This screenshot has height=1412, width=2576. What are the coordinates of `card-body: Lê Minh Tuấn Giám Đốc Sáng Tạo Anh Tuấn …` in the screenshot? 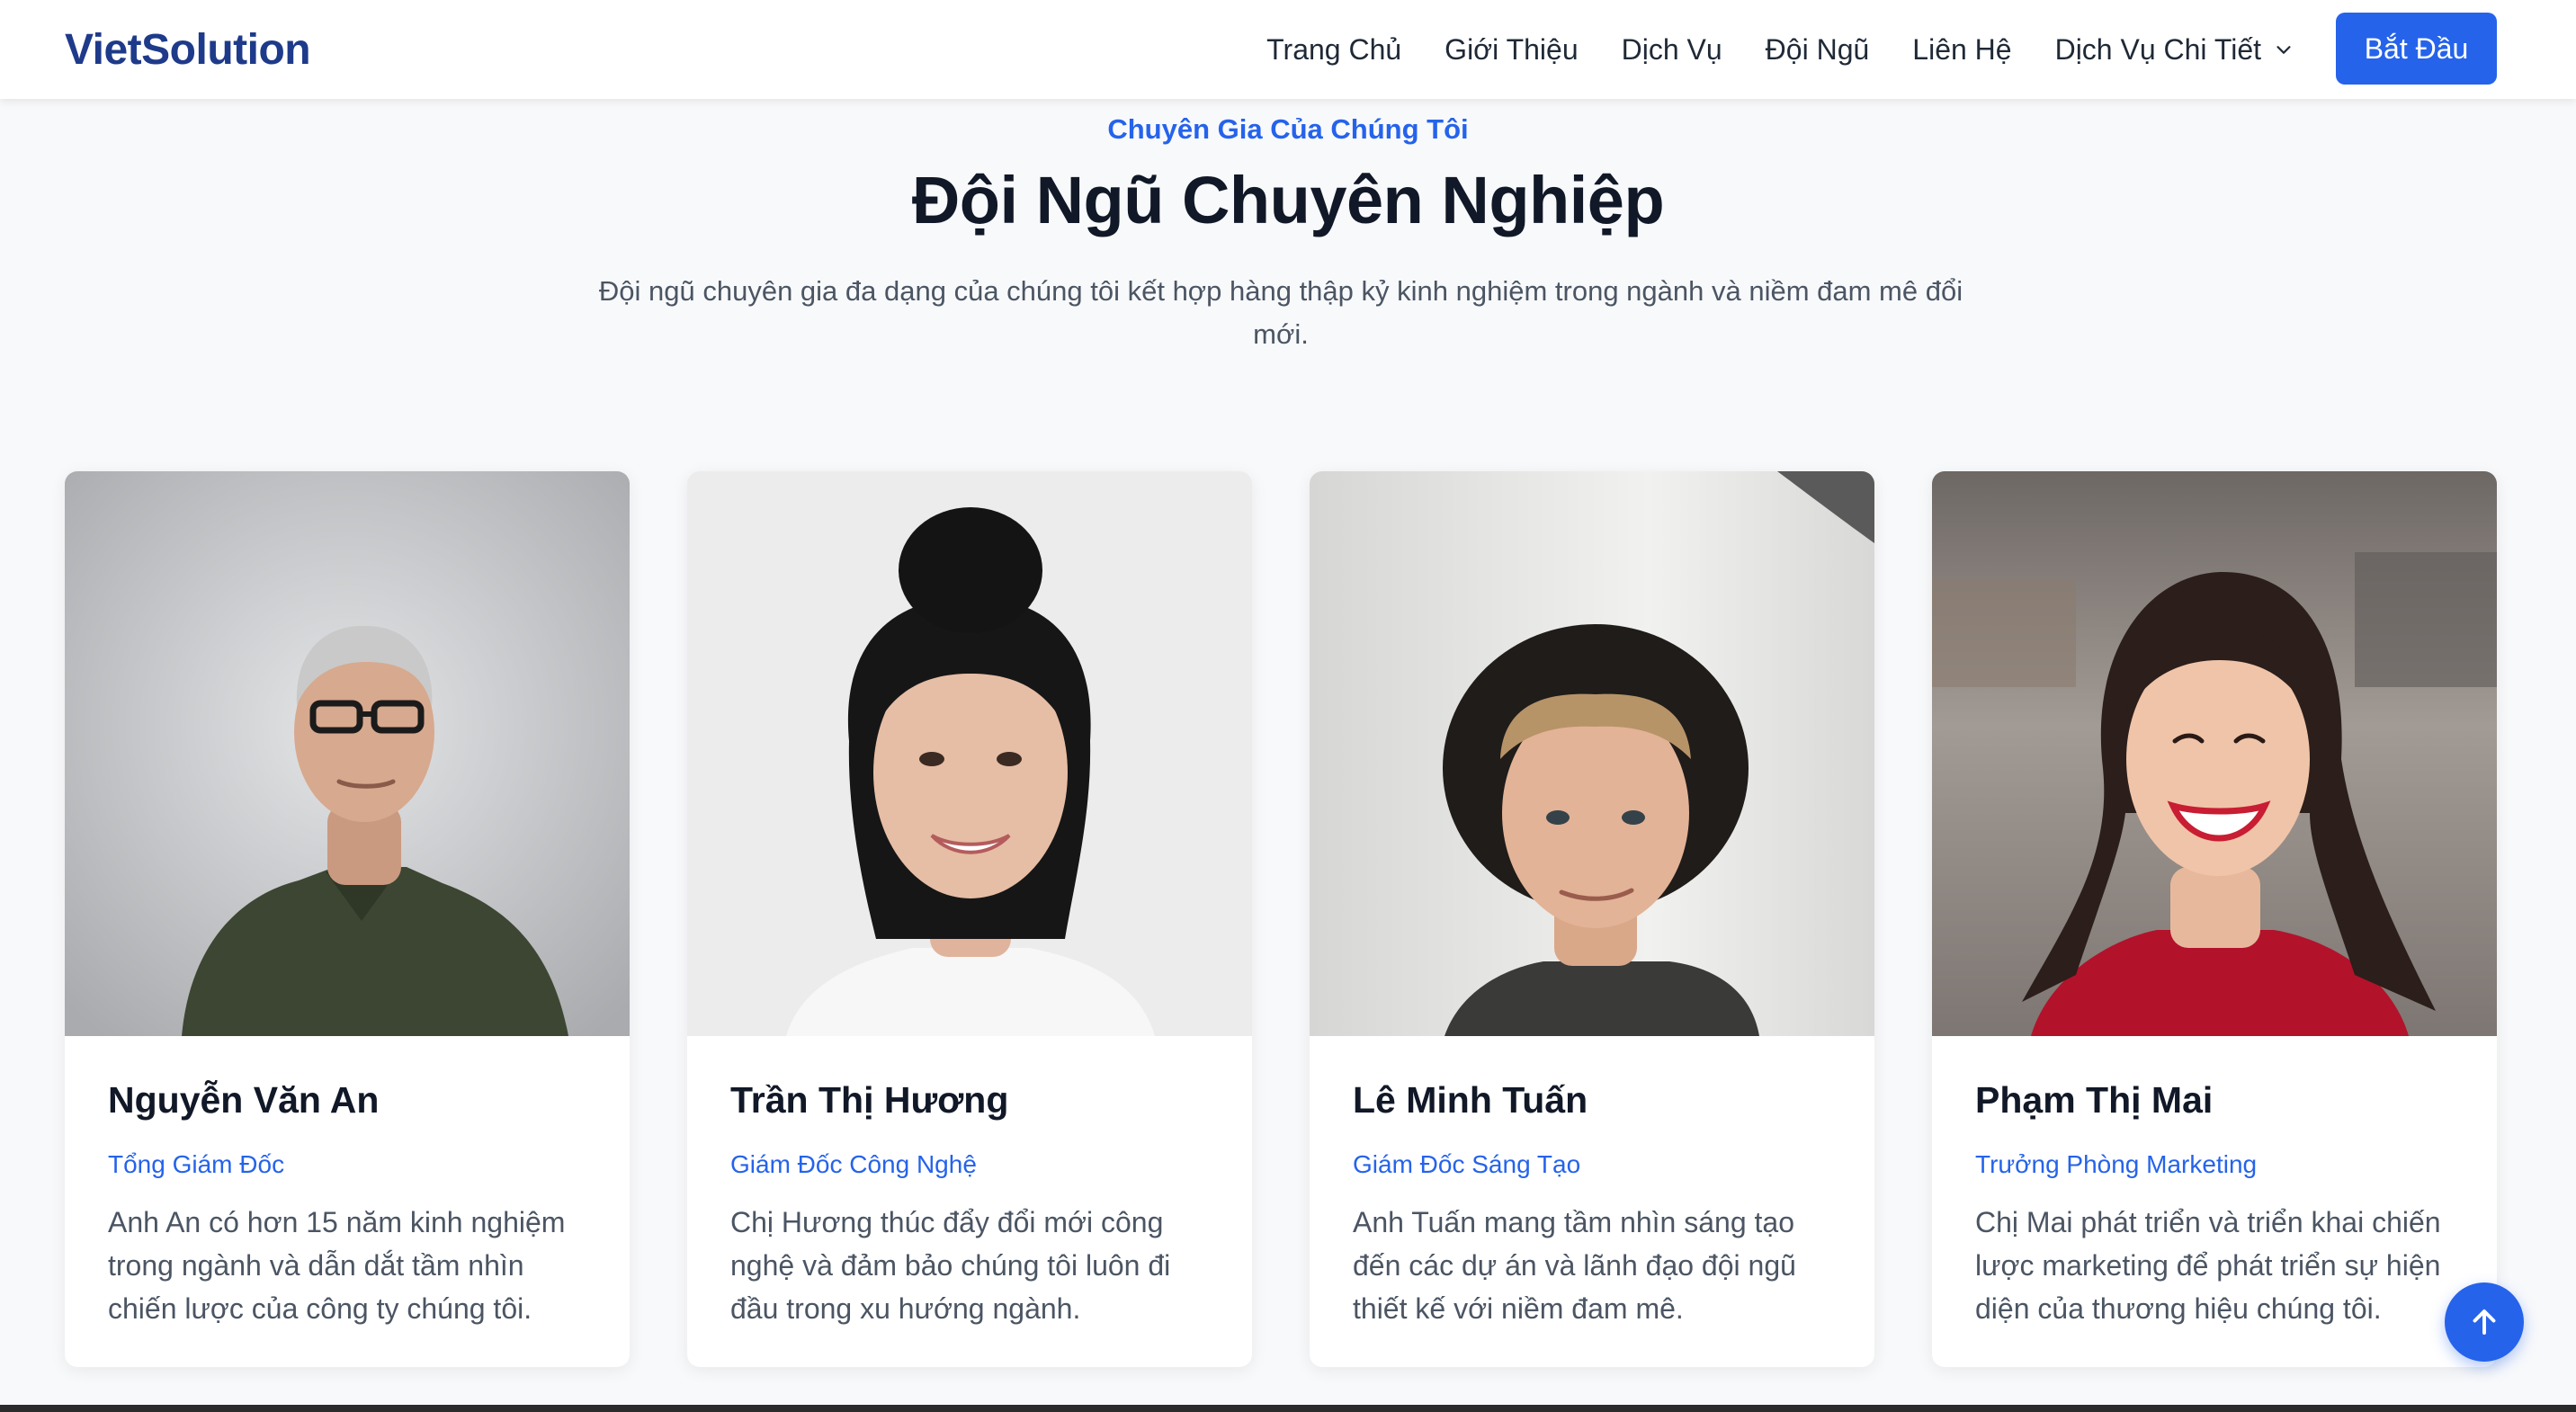 It's located at (1595, 1204).